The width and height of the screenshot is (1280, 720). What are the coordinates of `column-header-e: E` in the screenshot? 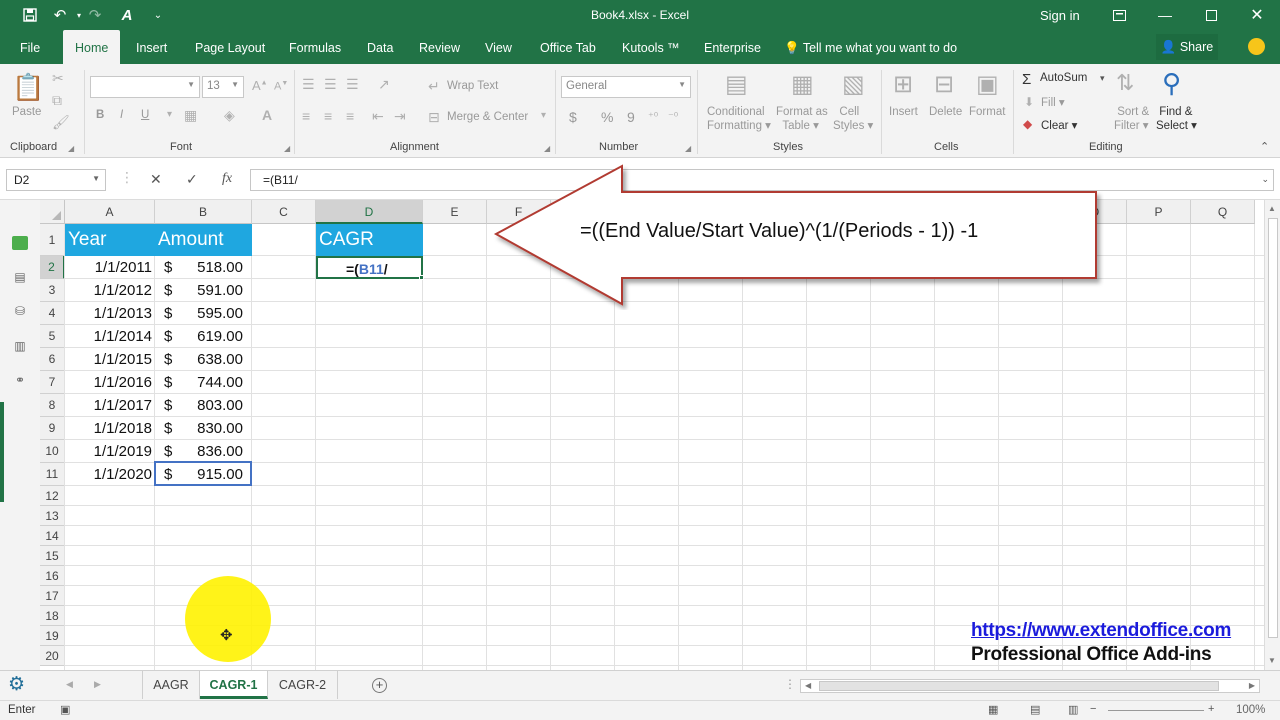 It's located at (455, 212).